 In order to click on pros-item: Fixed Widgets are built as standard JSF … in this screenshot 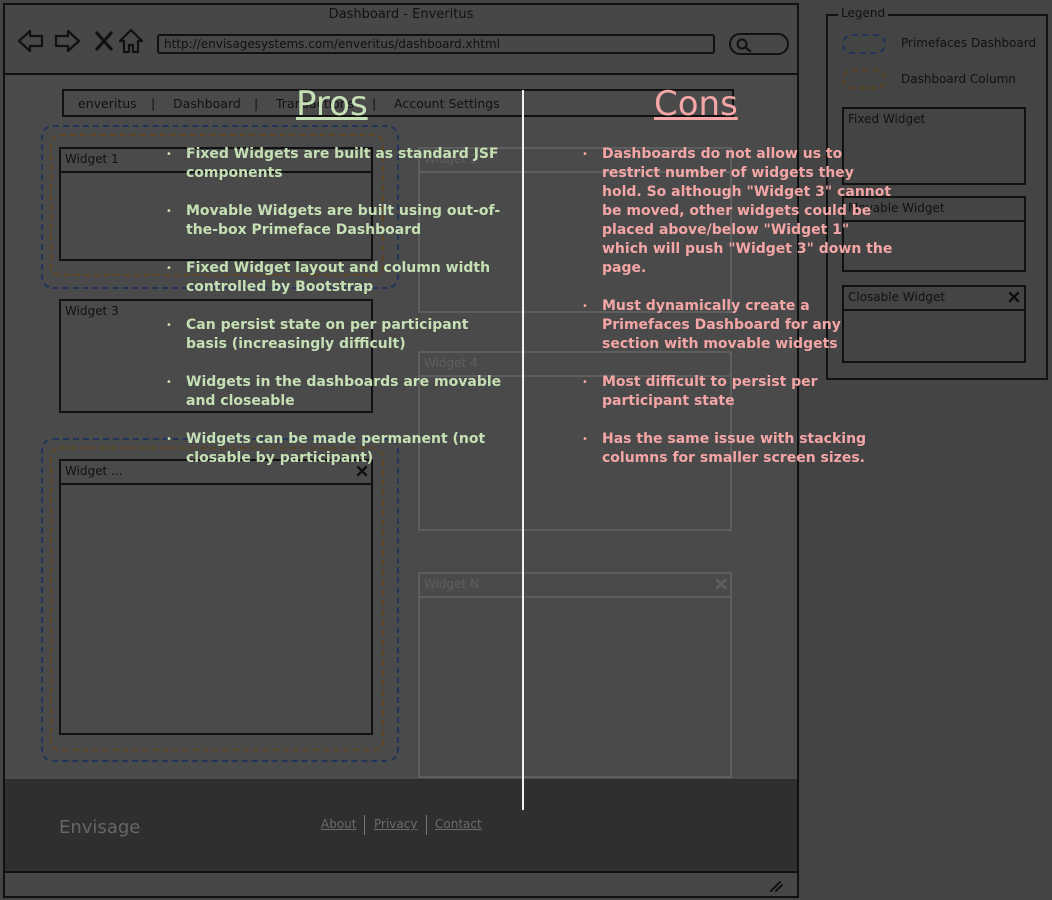, I will do `click(335, 164)`.